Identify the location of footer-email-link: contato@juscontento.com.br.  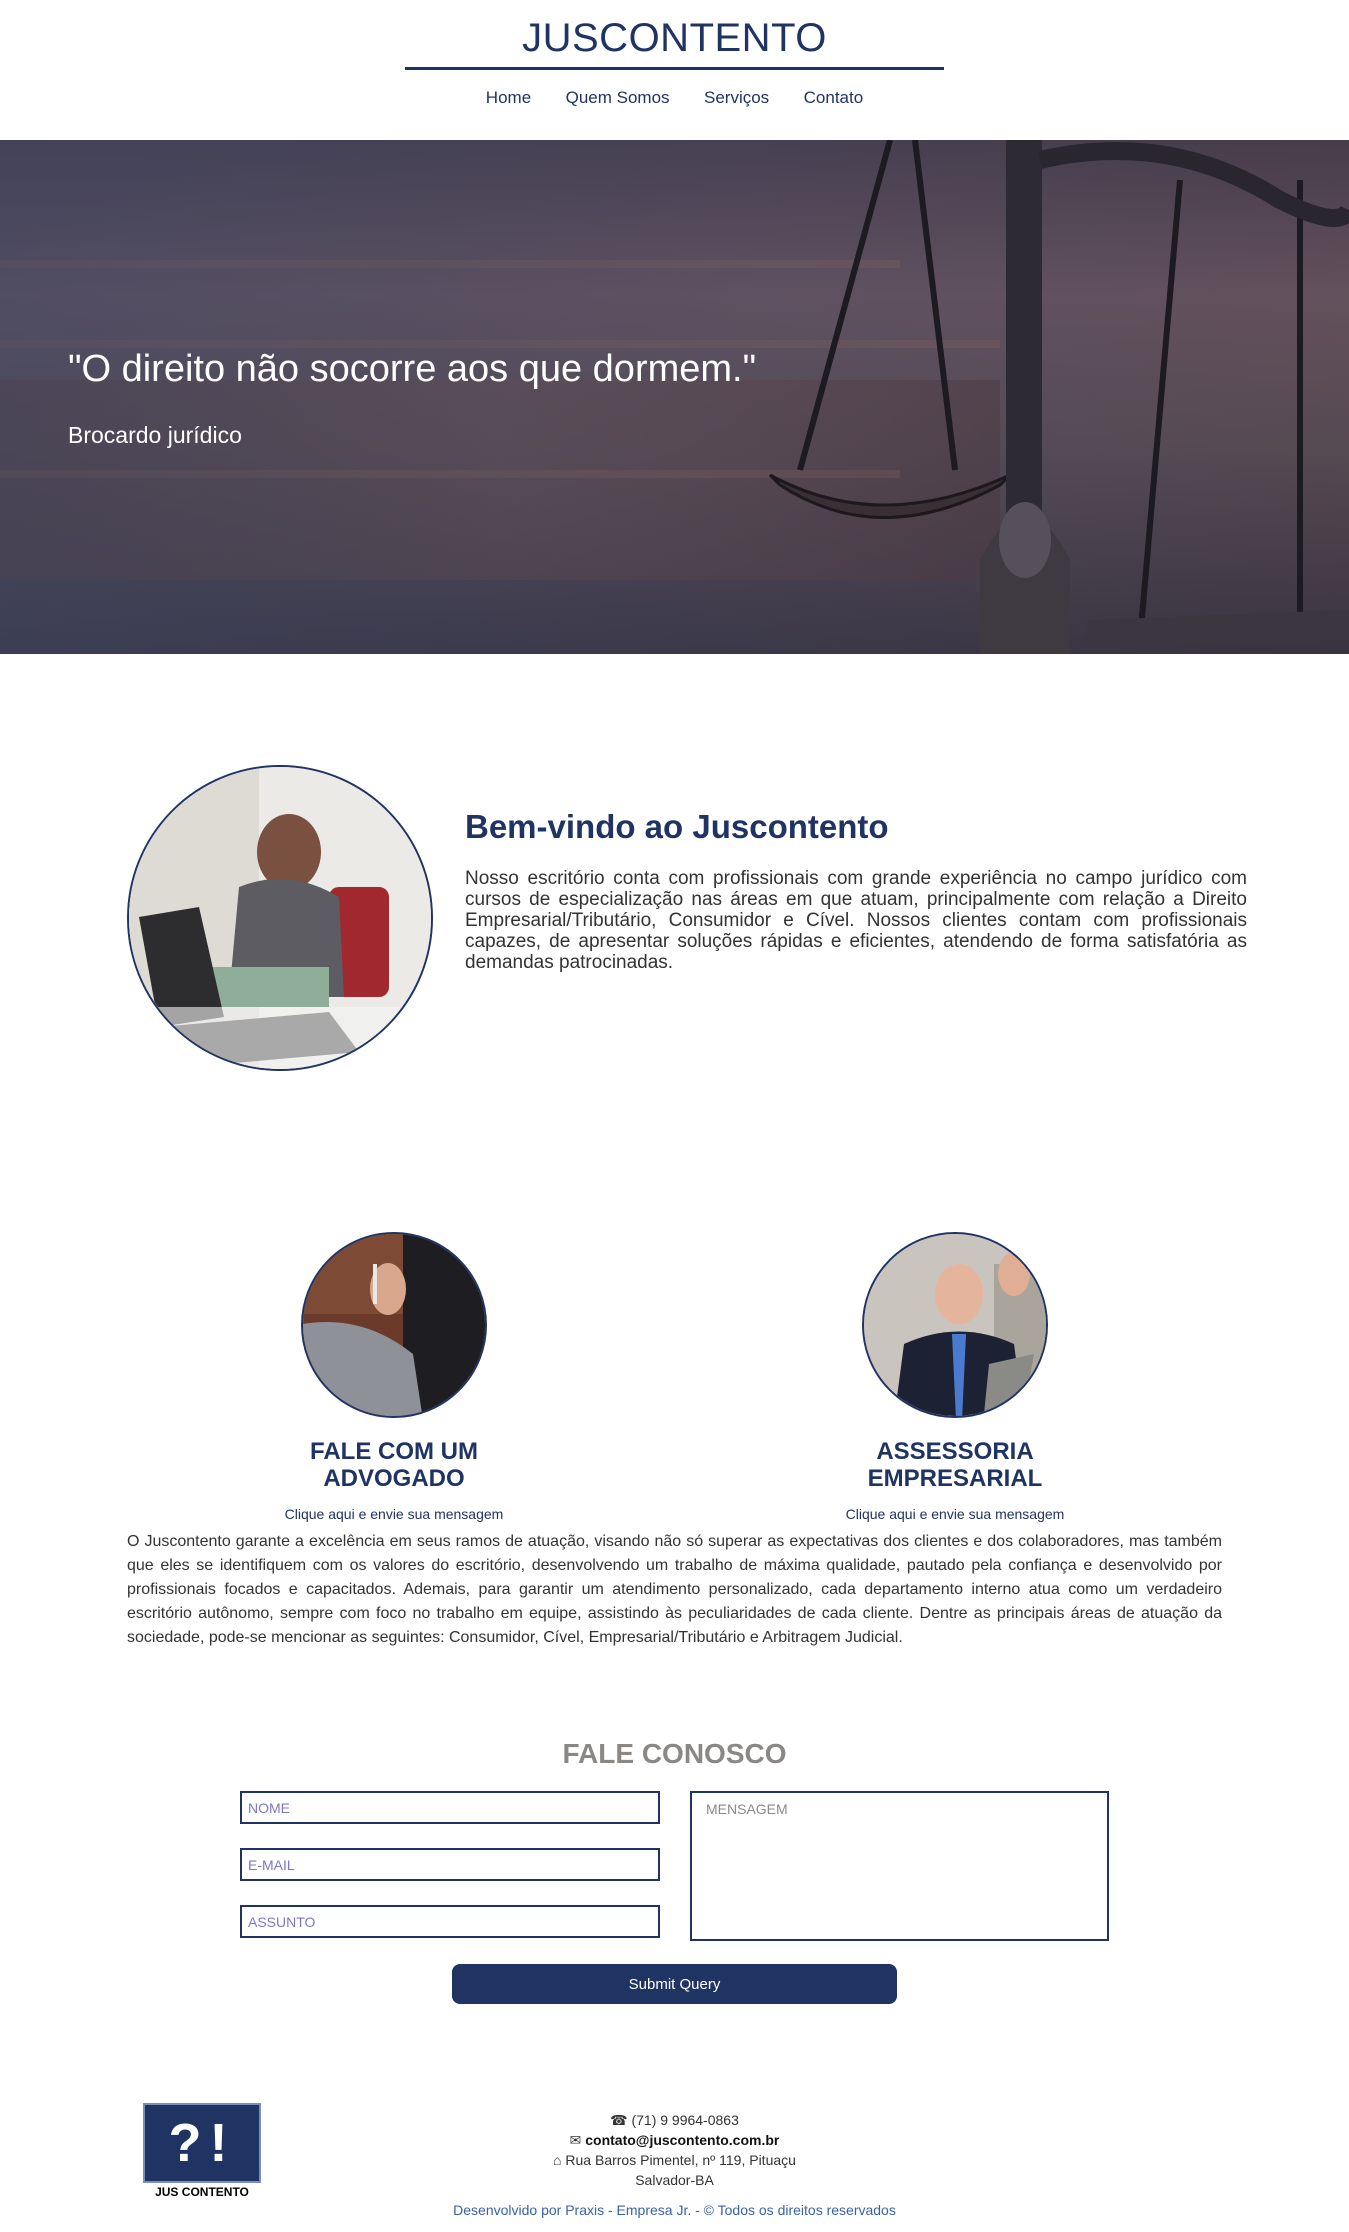
(682, 2140).